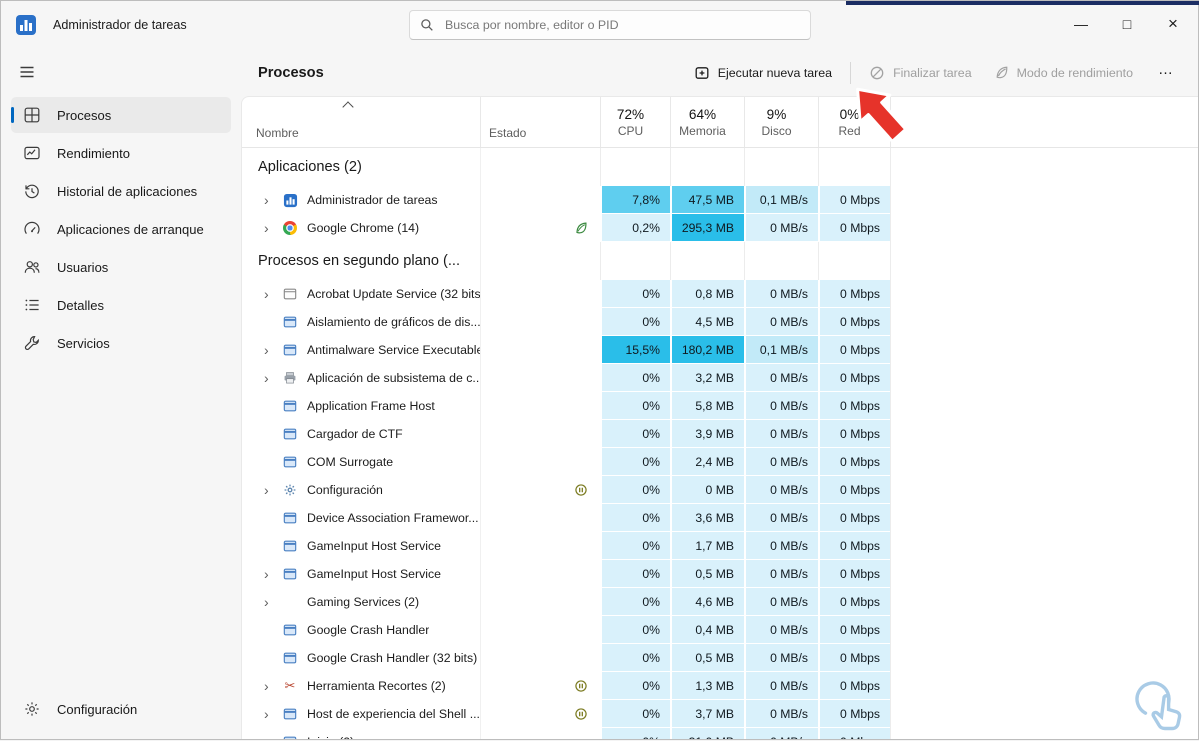  I want to click on process-name: Configuración, so click(345, 490).